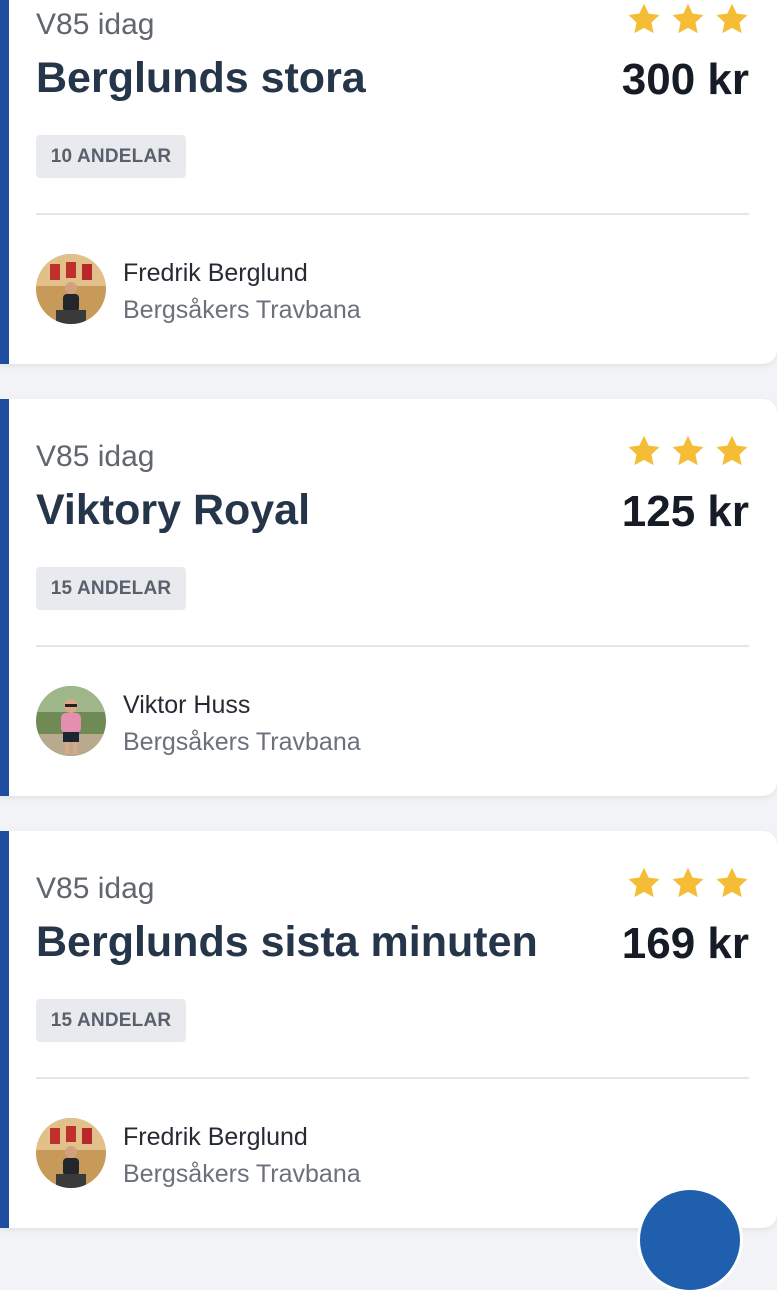  Describe the element at coordinates (173, 510) in the screenshot. I see `syndicate-title: Viktory Royal` at that location.